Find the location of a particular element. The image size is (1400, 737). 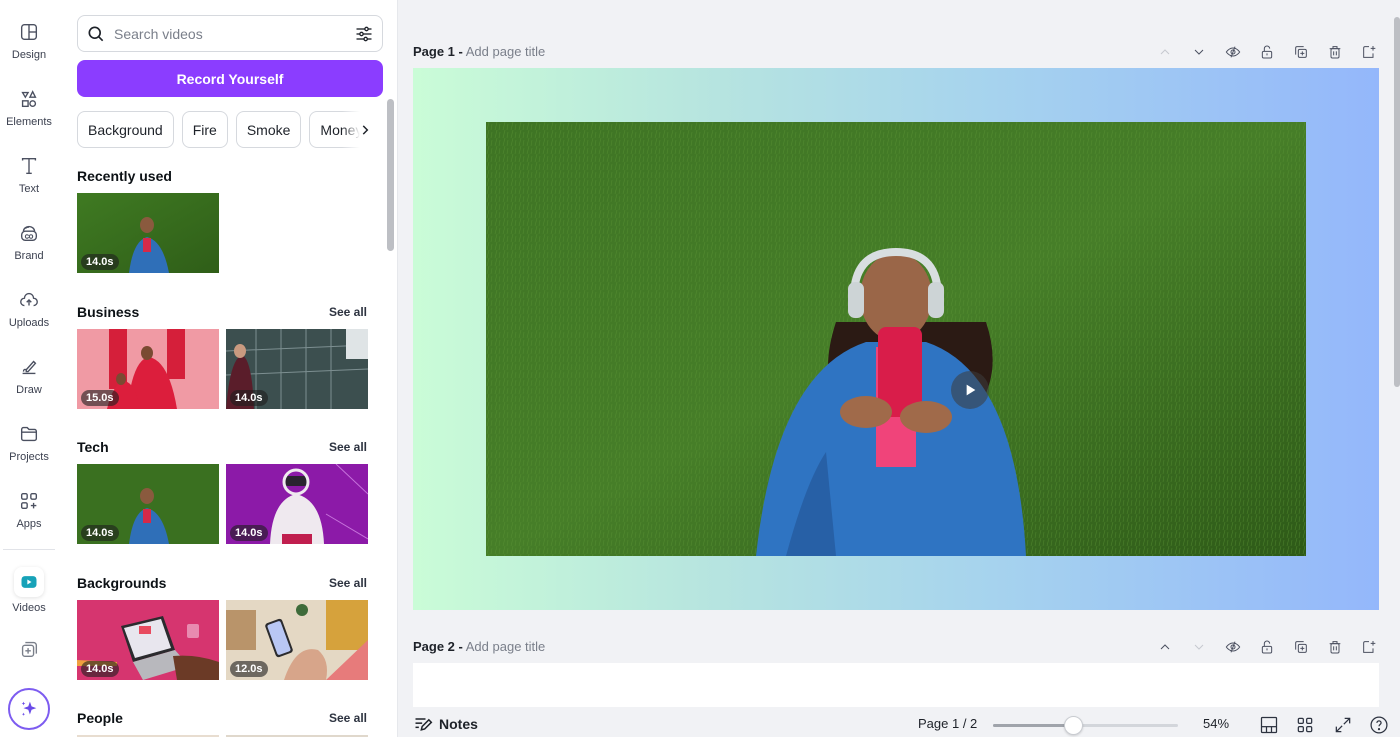

section-title-recently-used: Recently used is located at coordinates (124, 176).